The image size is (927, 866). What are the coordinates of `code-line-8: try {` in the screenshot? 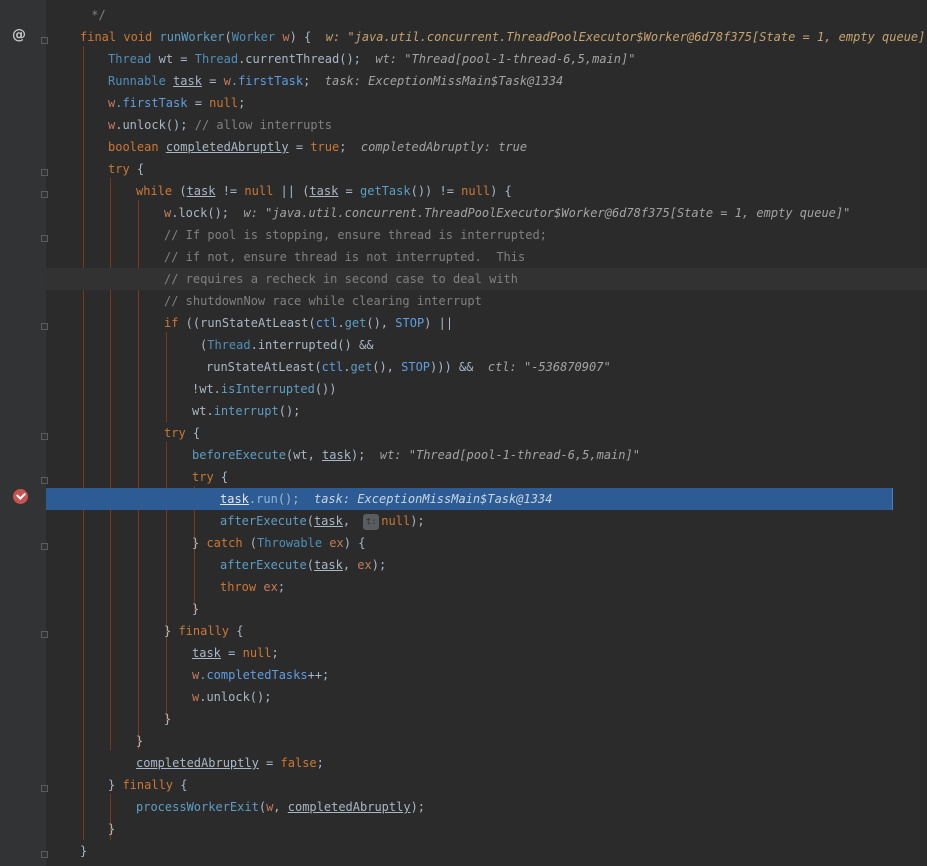 It's located at (486, 169).